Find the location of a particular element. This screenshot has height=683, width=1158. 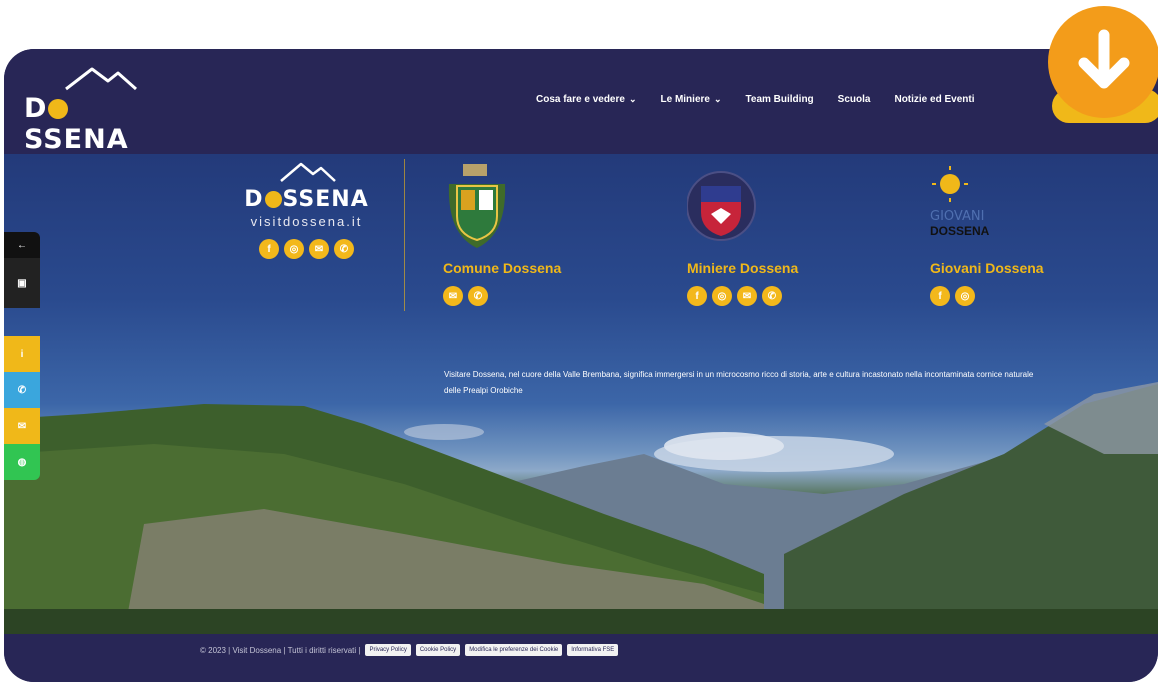

brand-wordmark: D SSENA is located at coordinates (306, 199).